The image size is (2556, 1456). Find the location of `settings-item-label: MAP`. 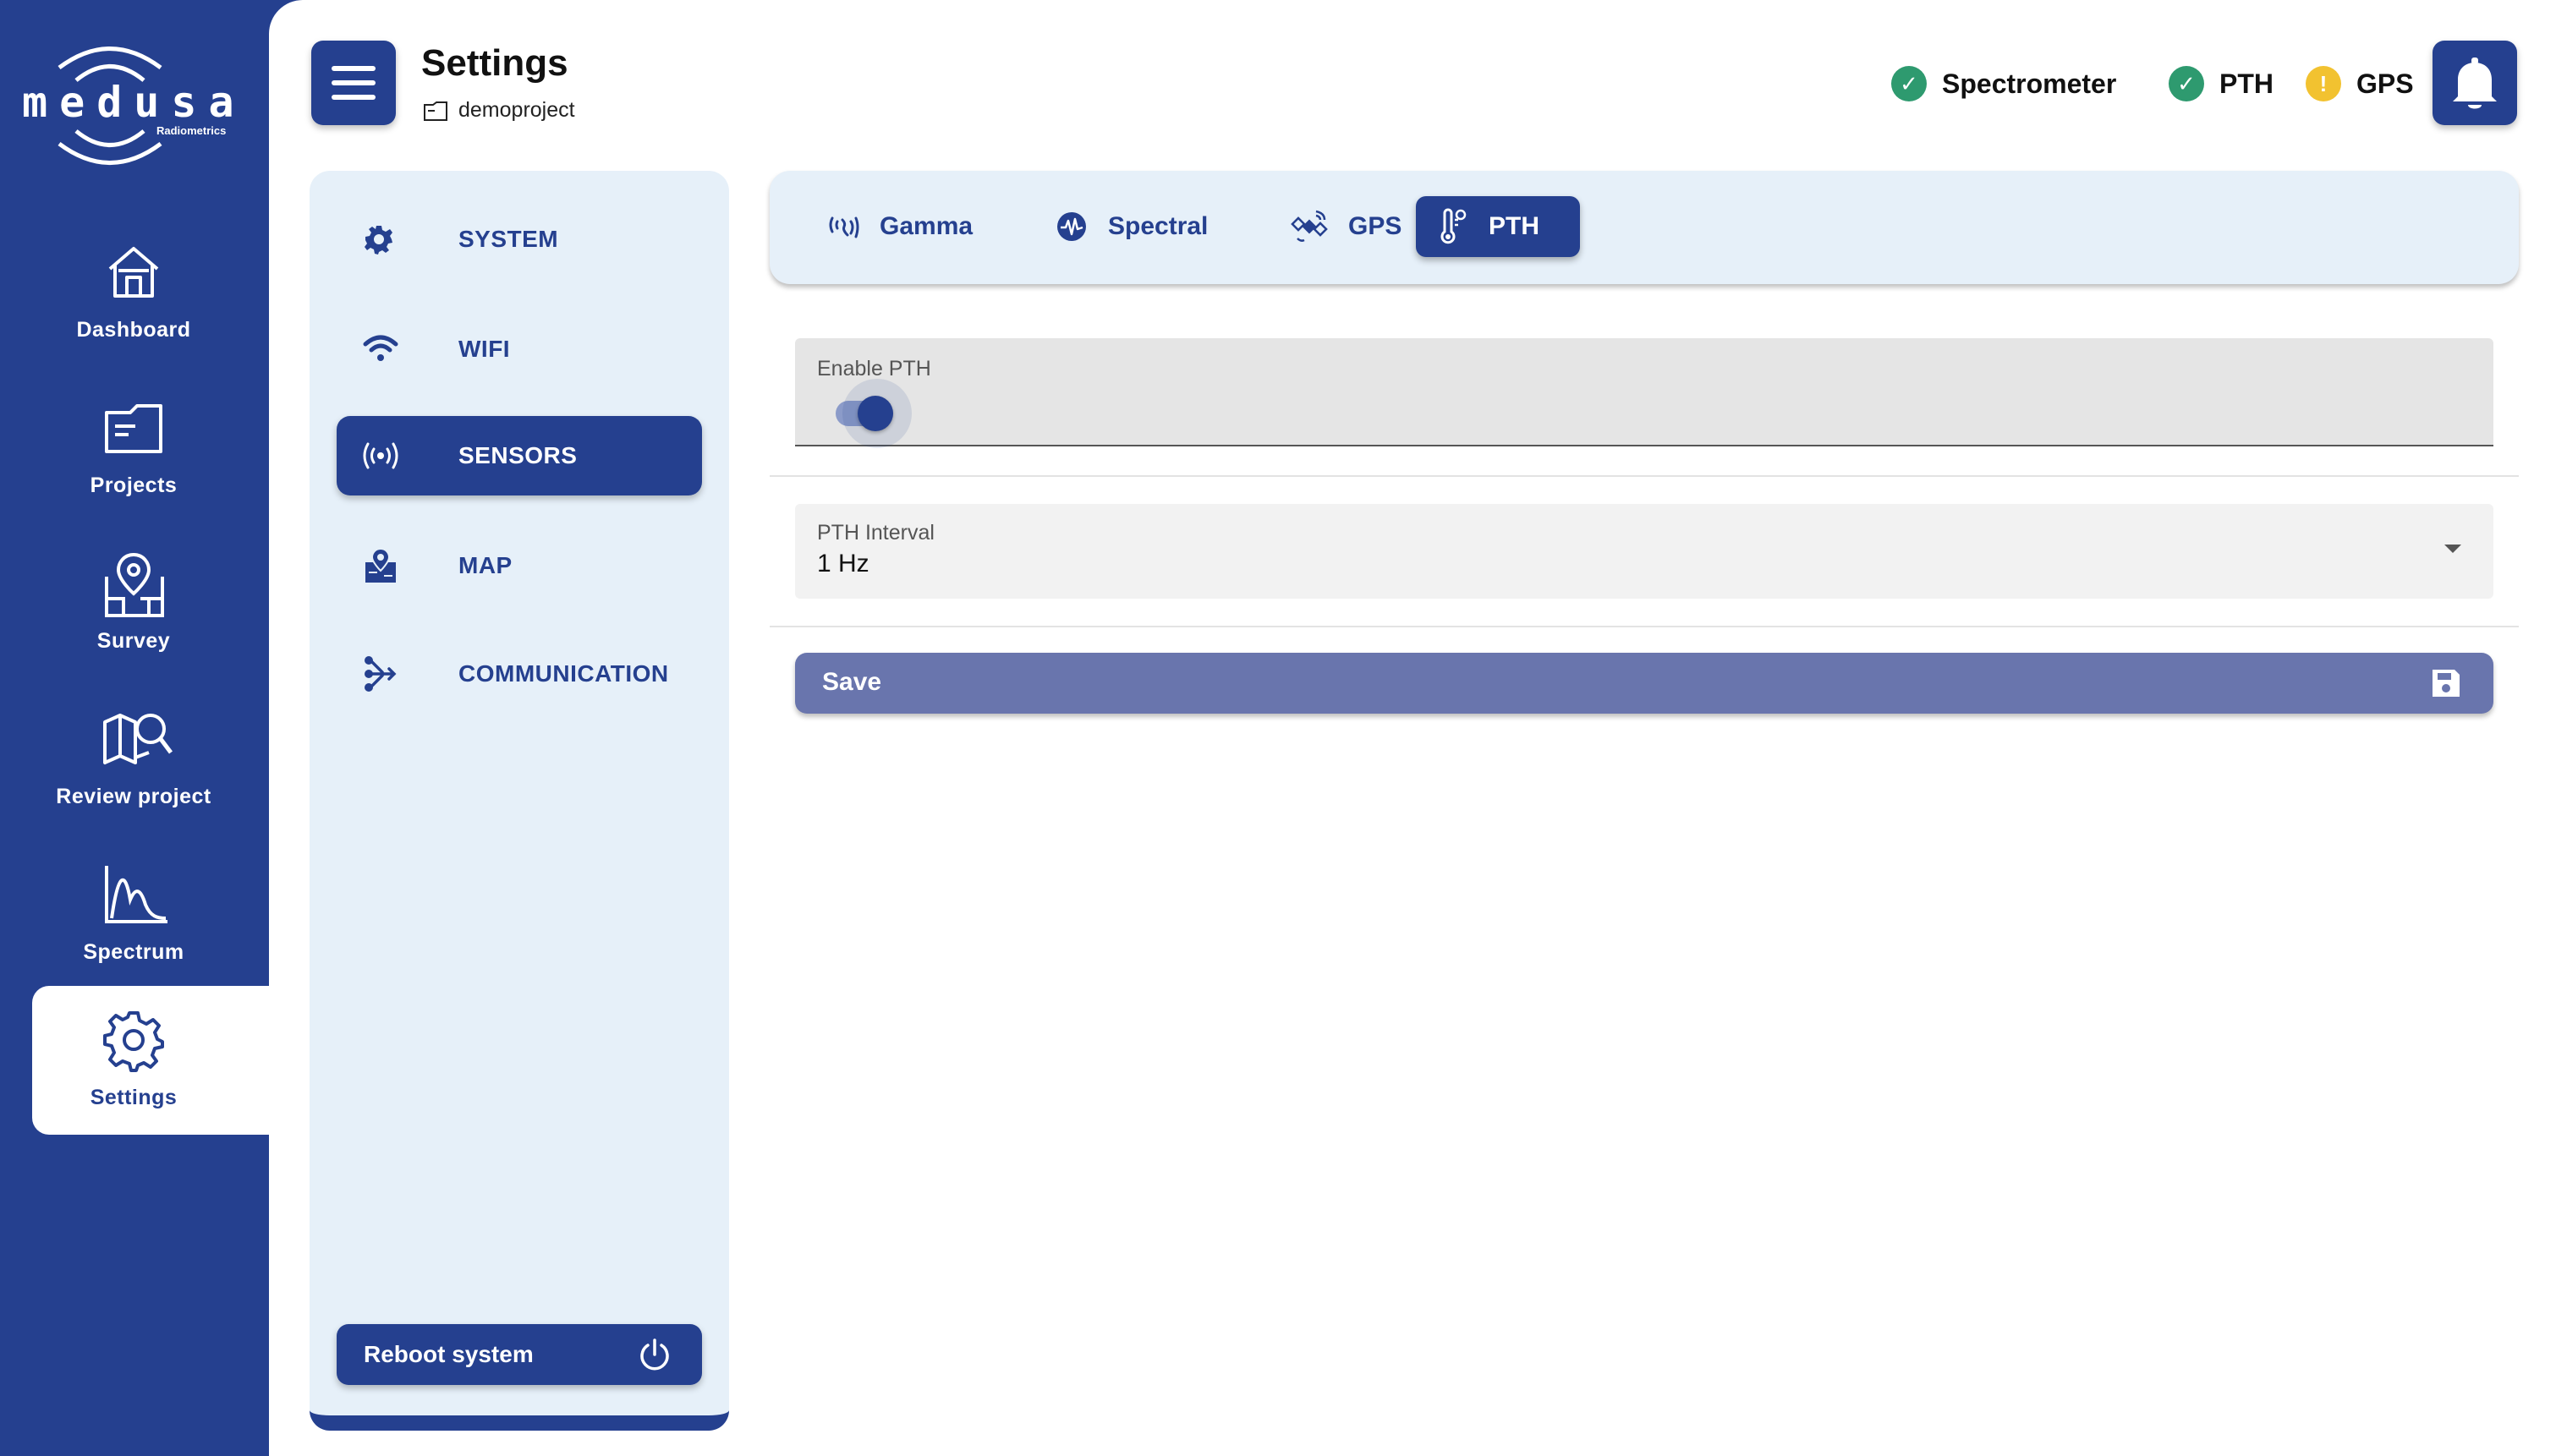

settings-item-label: MAP is located at coordinates (486, 565).